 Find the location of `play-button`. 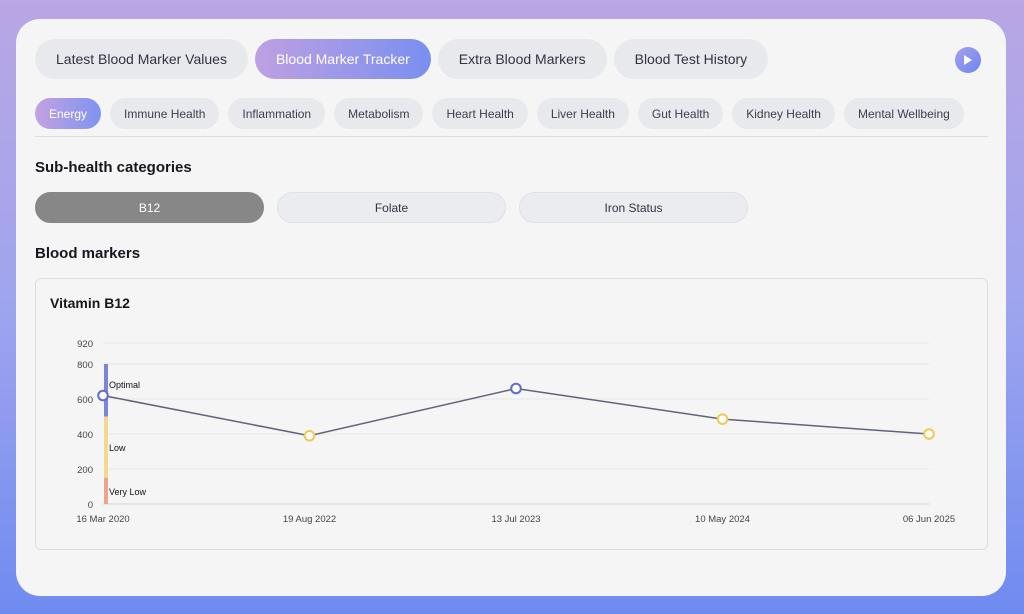

play-button is located at coordinates (968, 60).